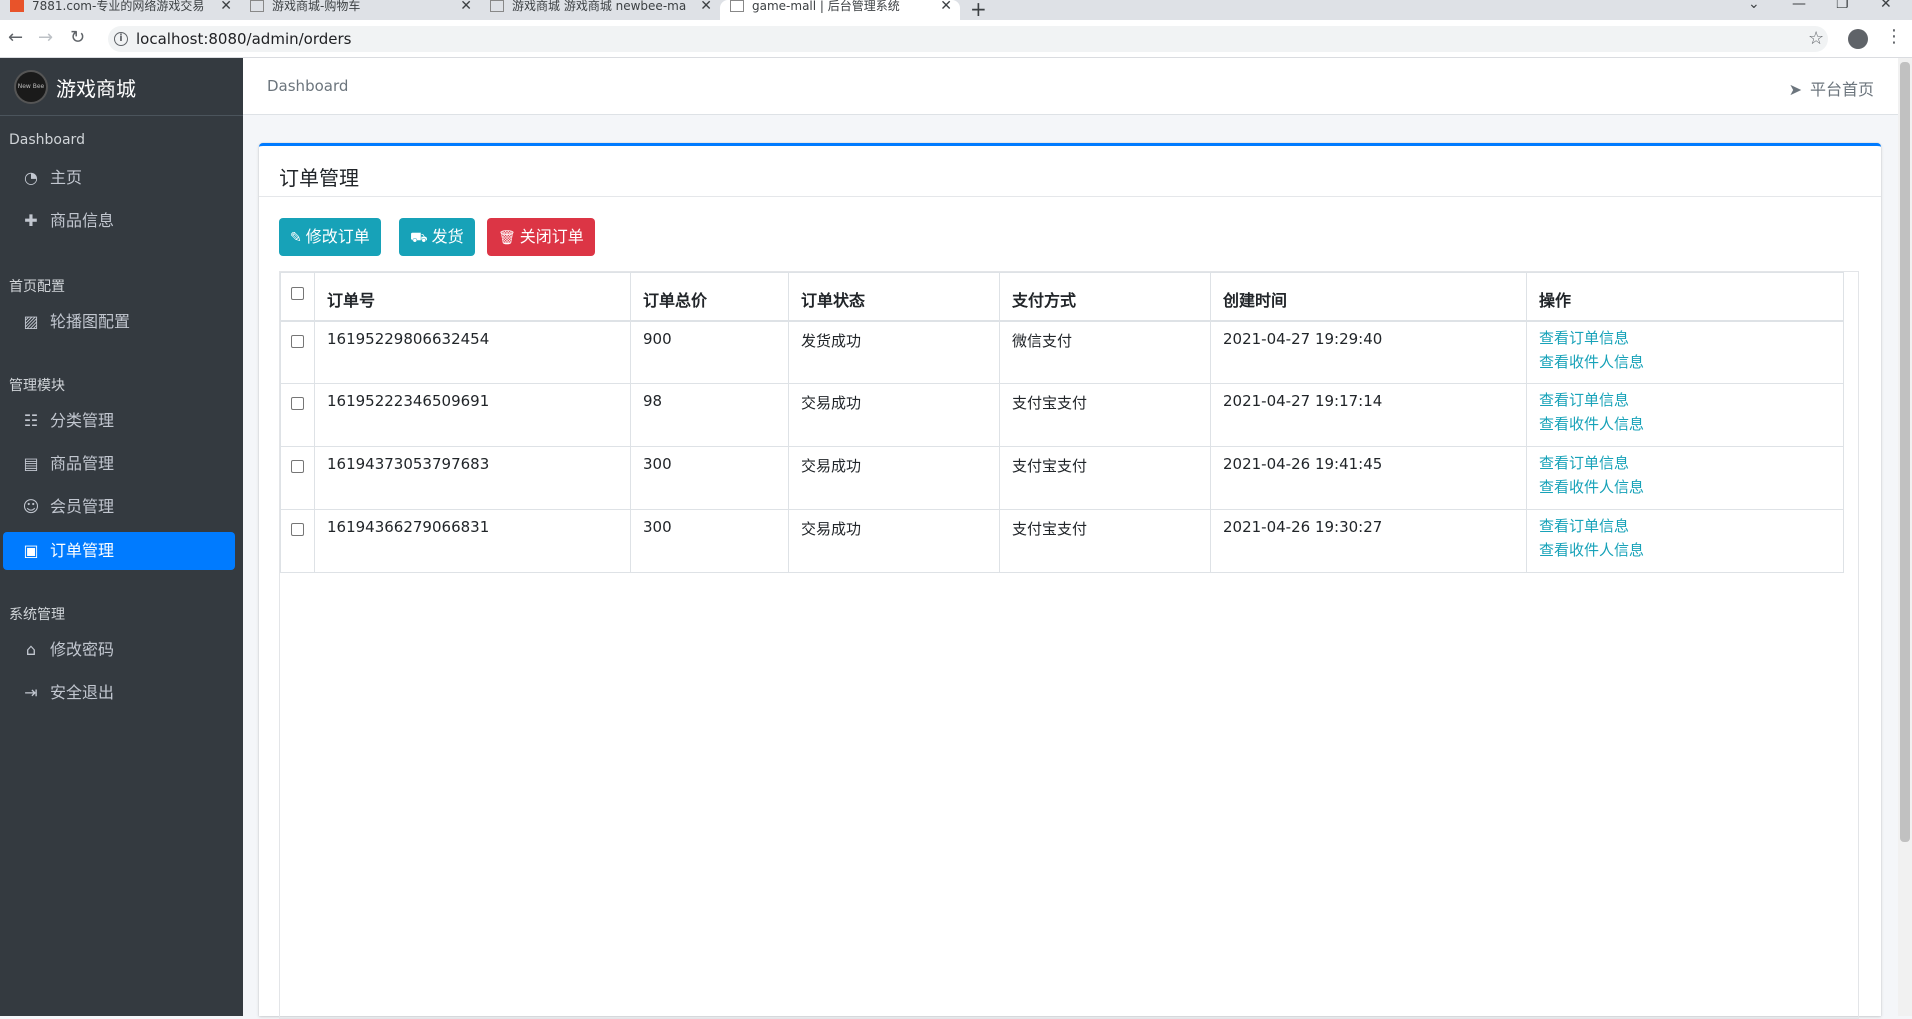 The image size is (1912, 1019). Describe the element at coordinates (1858, 39) in the screenshot. I see `profile-avatar-icon` at that location.